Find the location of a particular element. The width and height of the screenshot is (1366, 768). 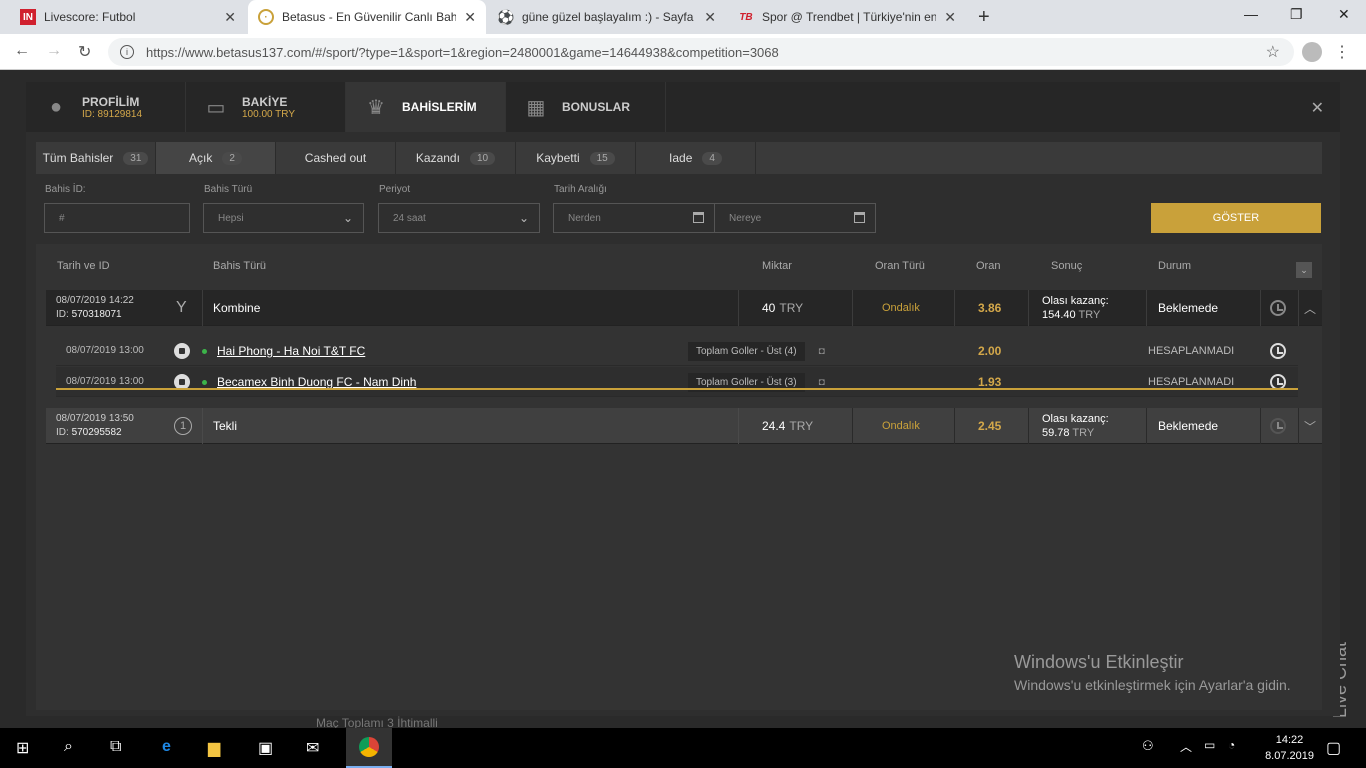

new-tab-icon: + is located at coordinates (984, 17).